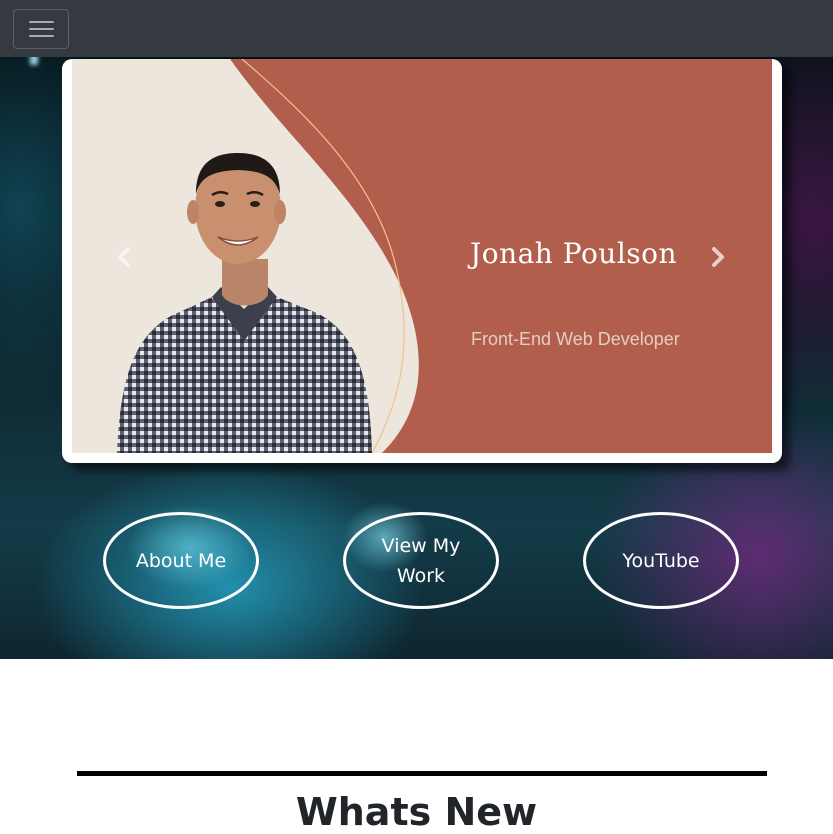  I want to click on carousel-prev-button, so click(124, 257).